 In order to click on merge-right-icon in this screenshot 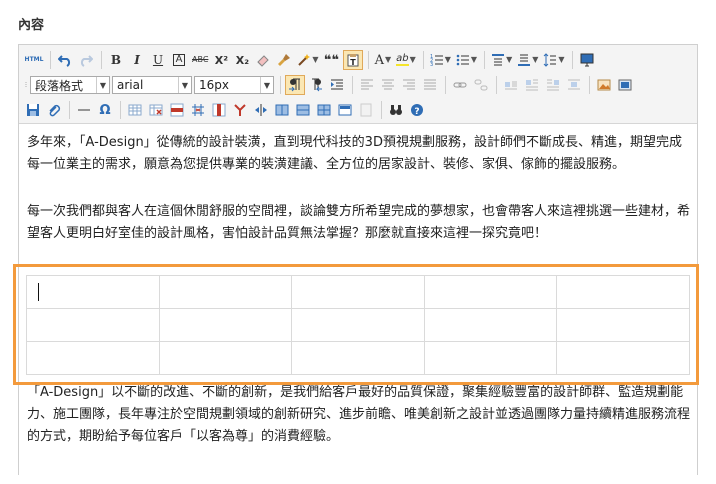, I will do `click(282, 110)`.